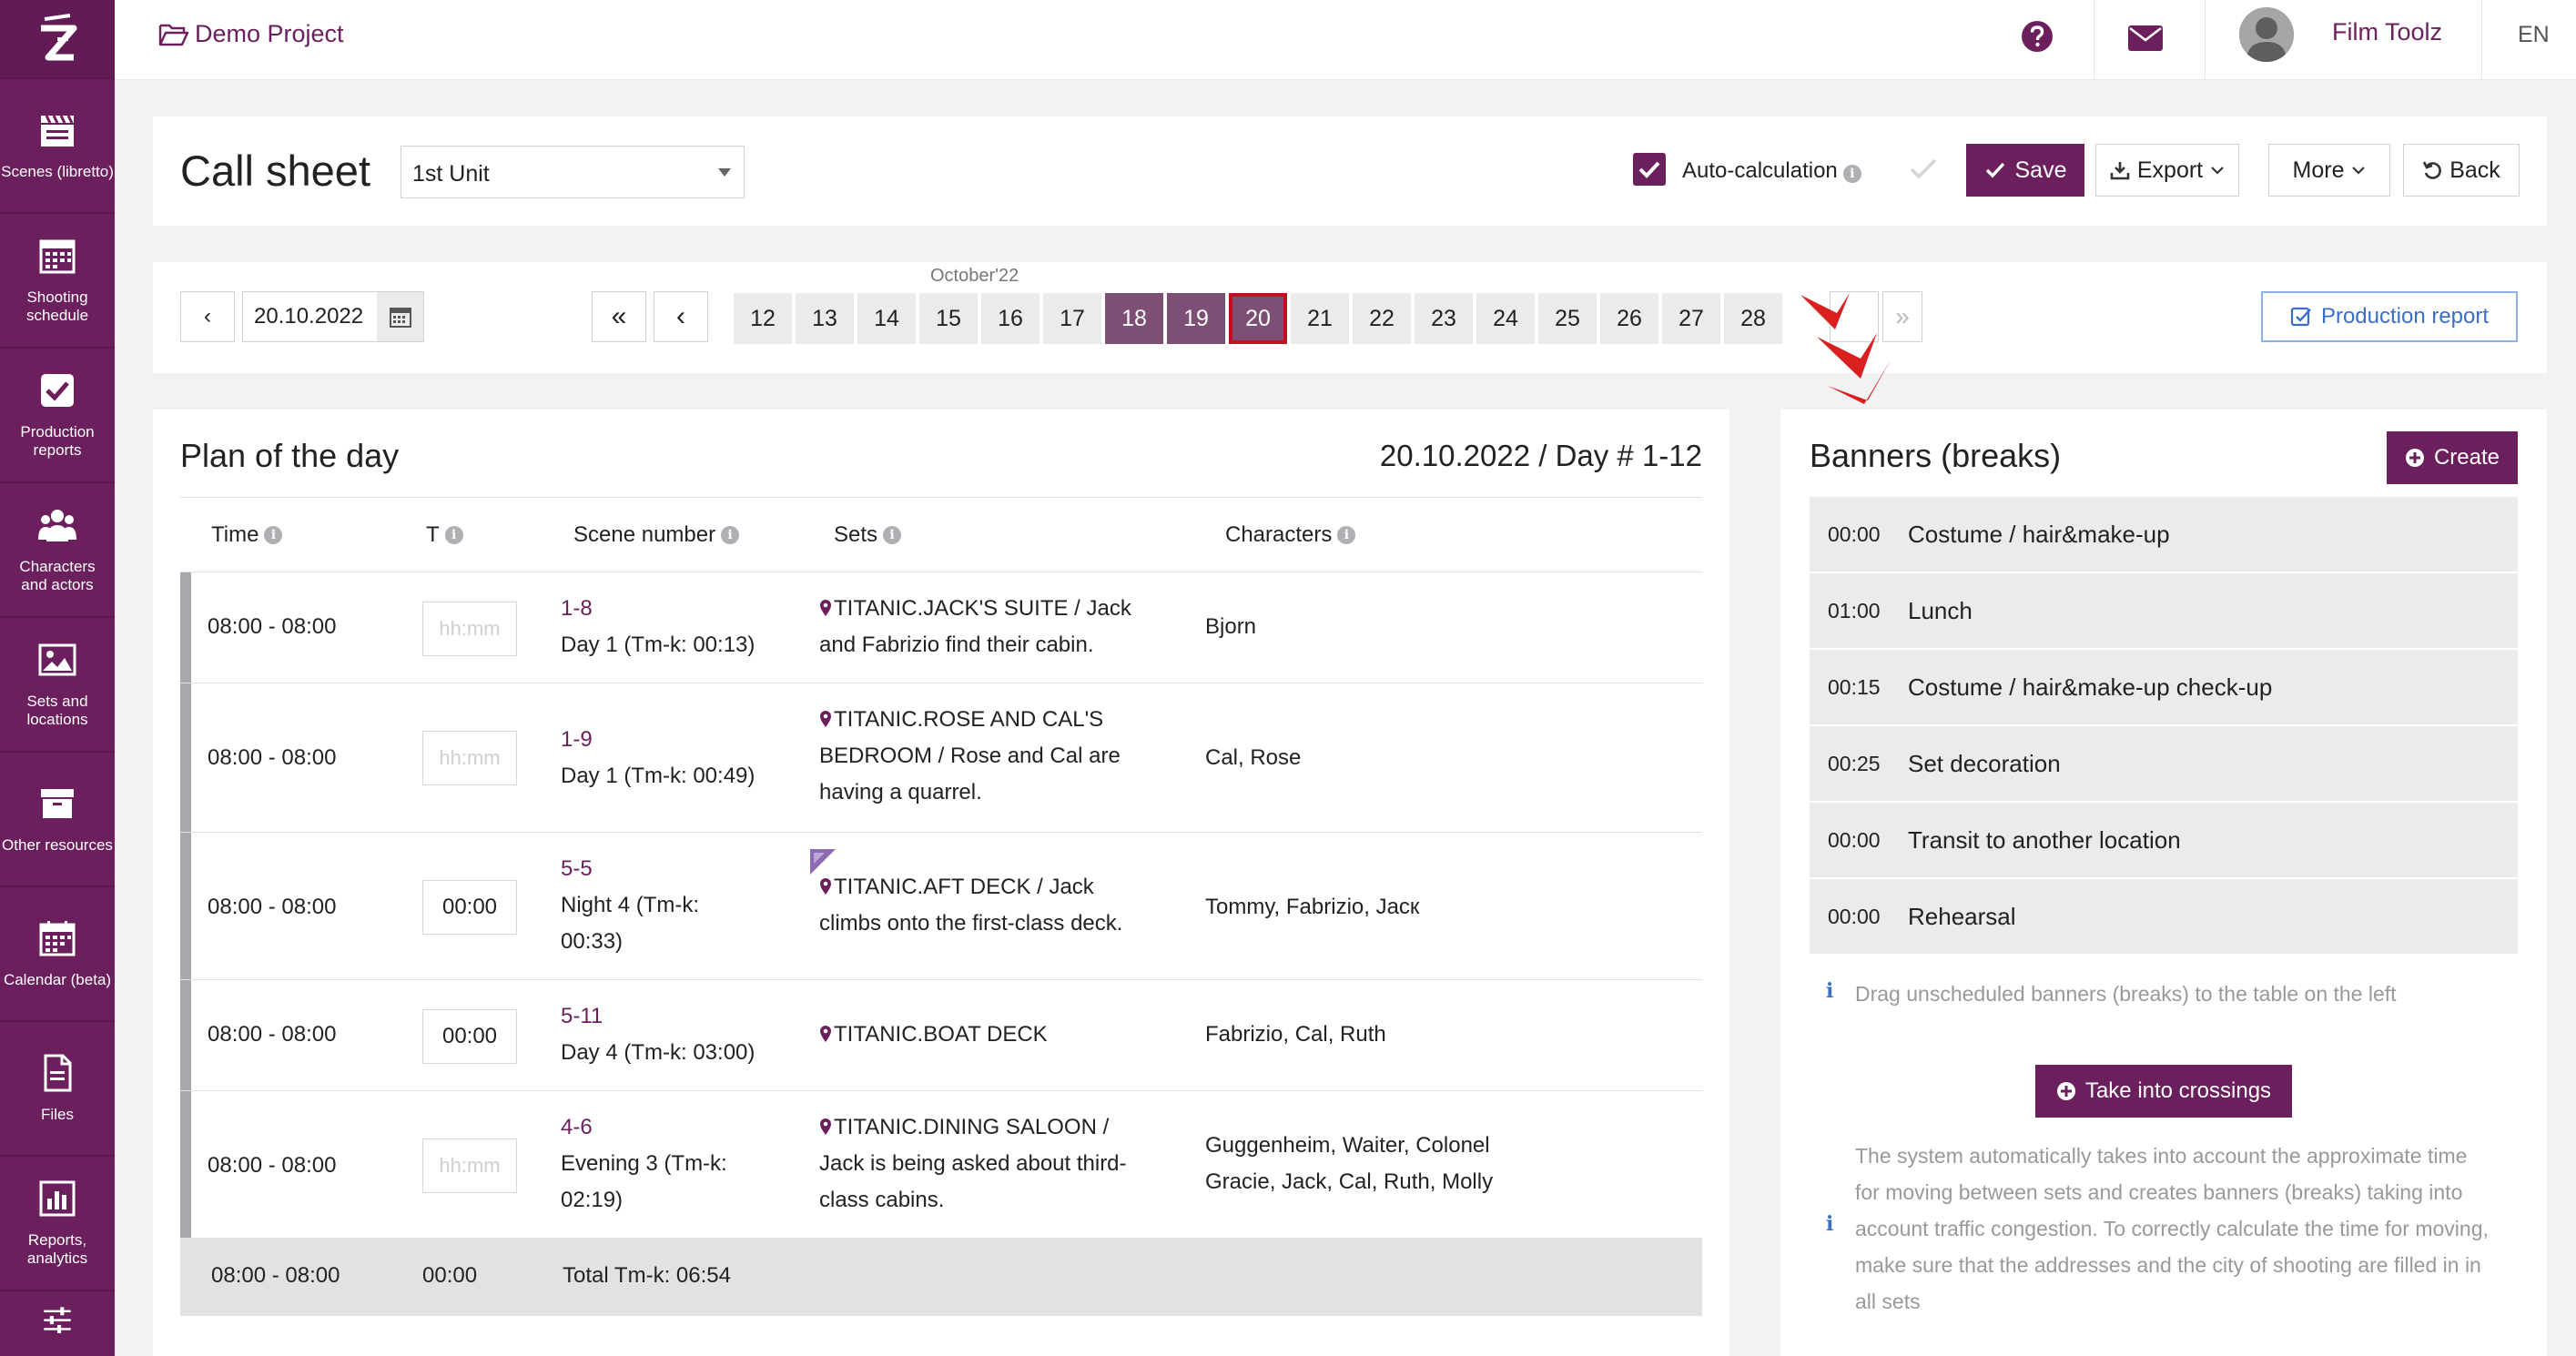  What do you see at coordinates (1290, 535) in the screenshot?
I see `col-characters: Characters i` at bounding box center [1290, 535].